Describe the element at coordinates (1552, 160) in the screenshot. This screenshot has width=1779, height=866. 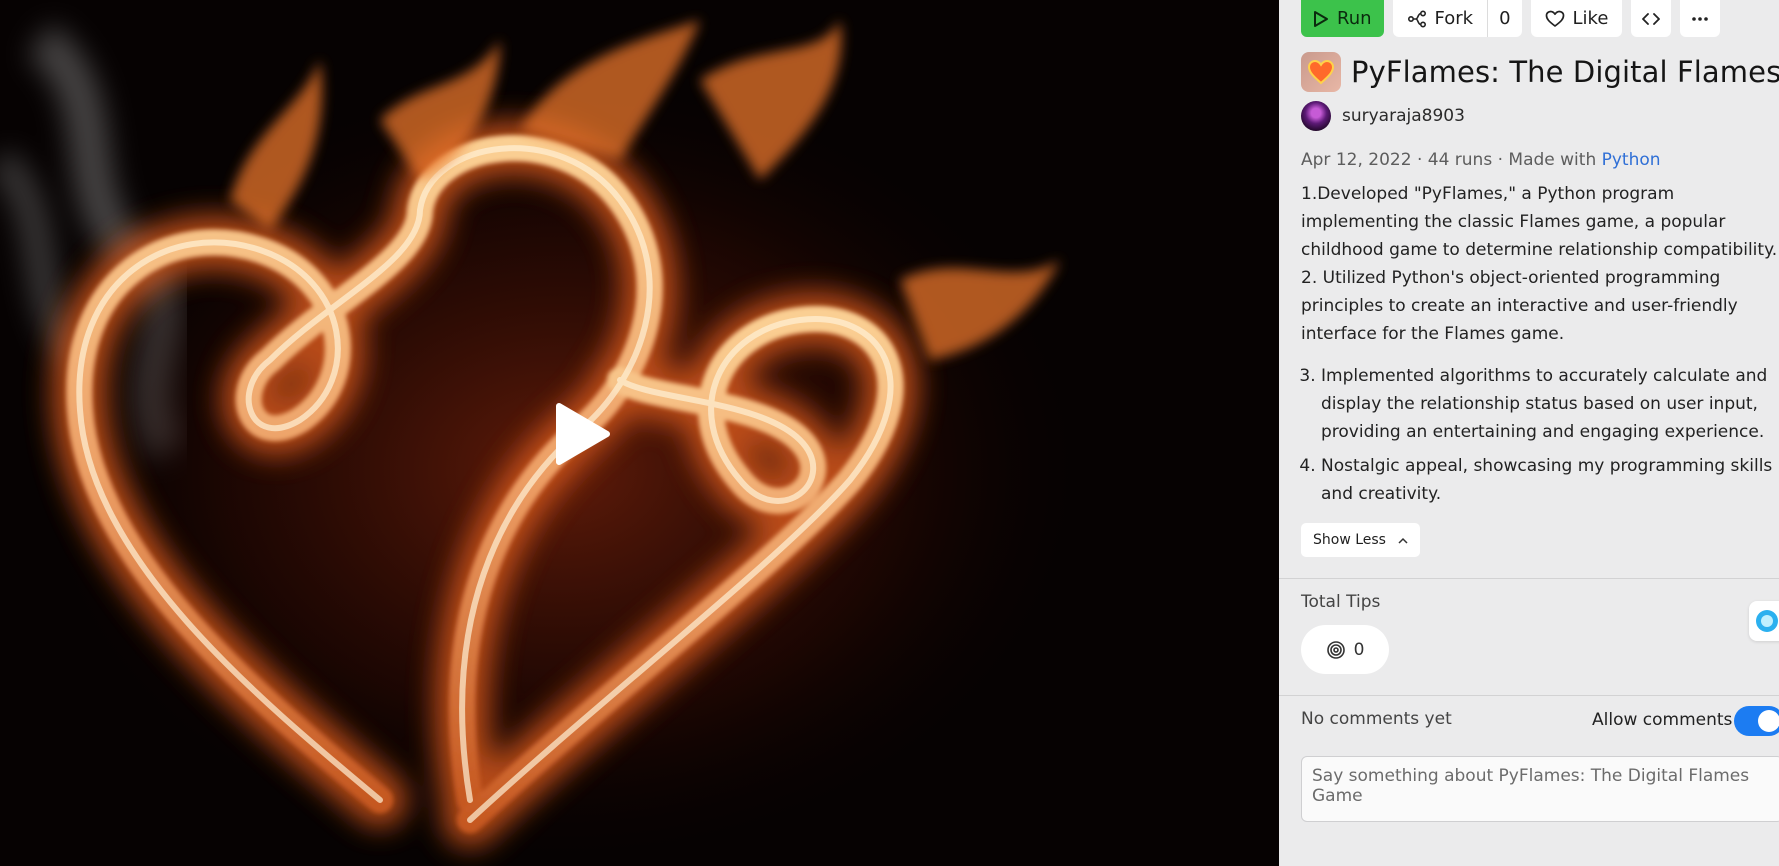
I see `made-with-label: Made with` at that location.